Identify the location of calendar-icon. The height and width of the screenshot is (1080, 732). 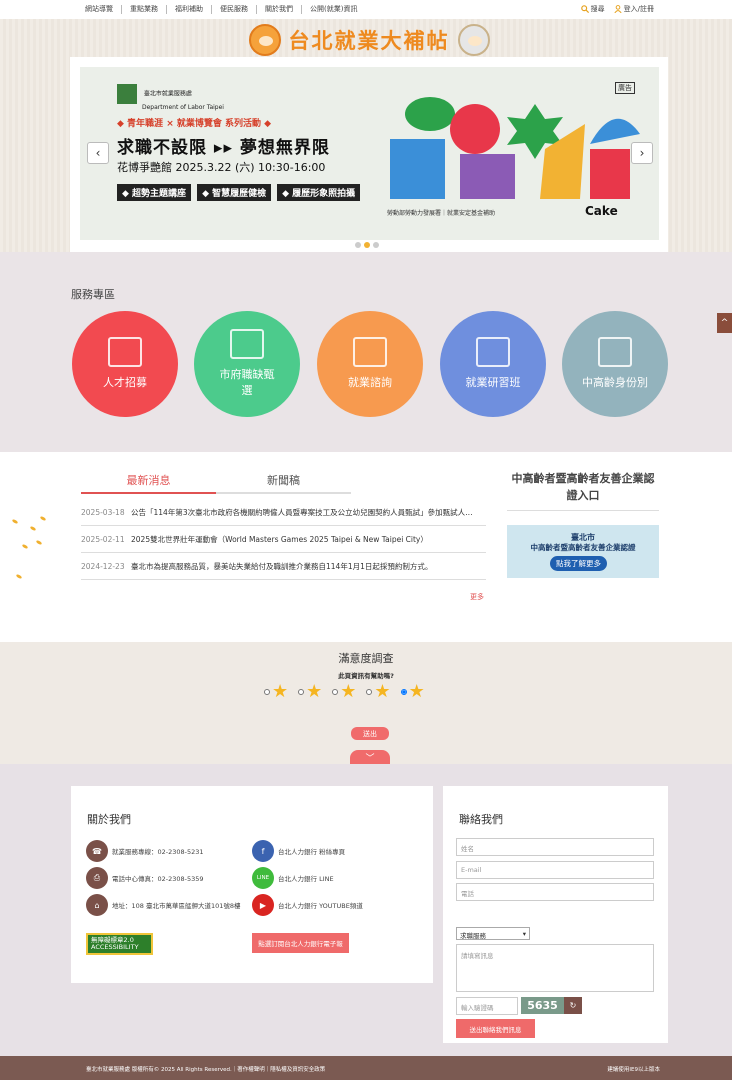
(493, 352).